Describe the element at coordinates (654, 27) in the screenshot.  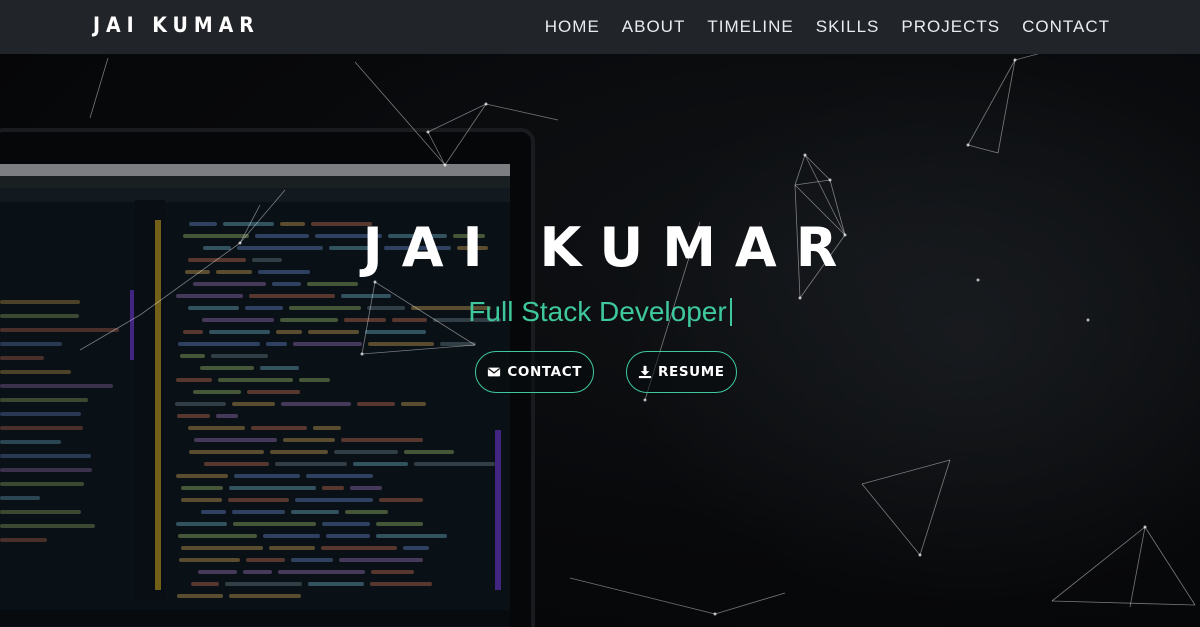
I see `nav-item-about: ABOUT` at that location.